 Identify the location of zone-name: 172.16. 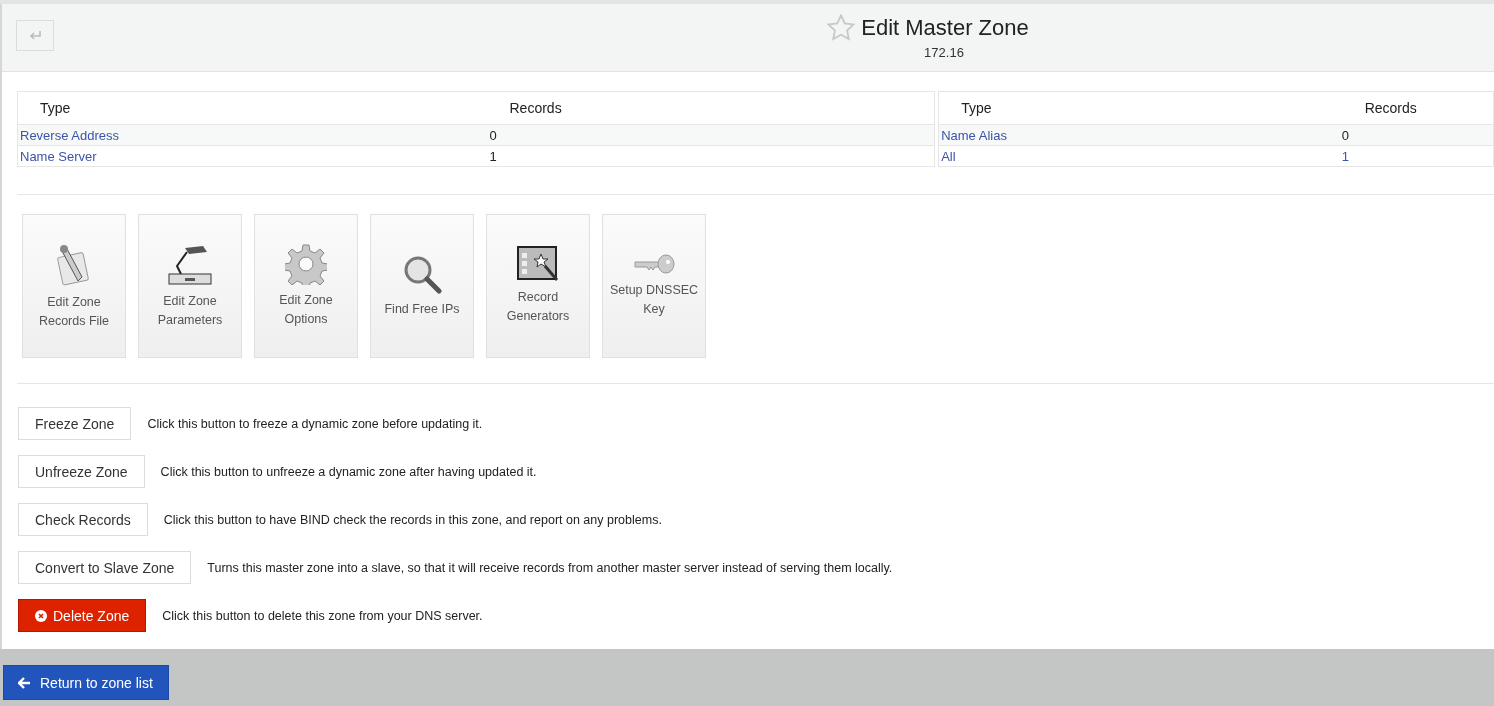
(944, 52).